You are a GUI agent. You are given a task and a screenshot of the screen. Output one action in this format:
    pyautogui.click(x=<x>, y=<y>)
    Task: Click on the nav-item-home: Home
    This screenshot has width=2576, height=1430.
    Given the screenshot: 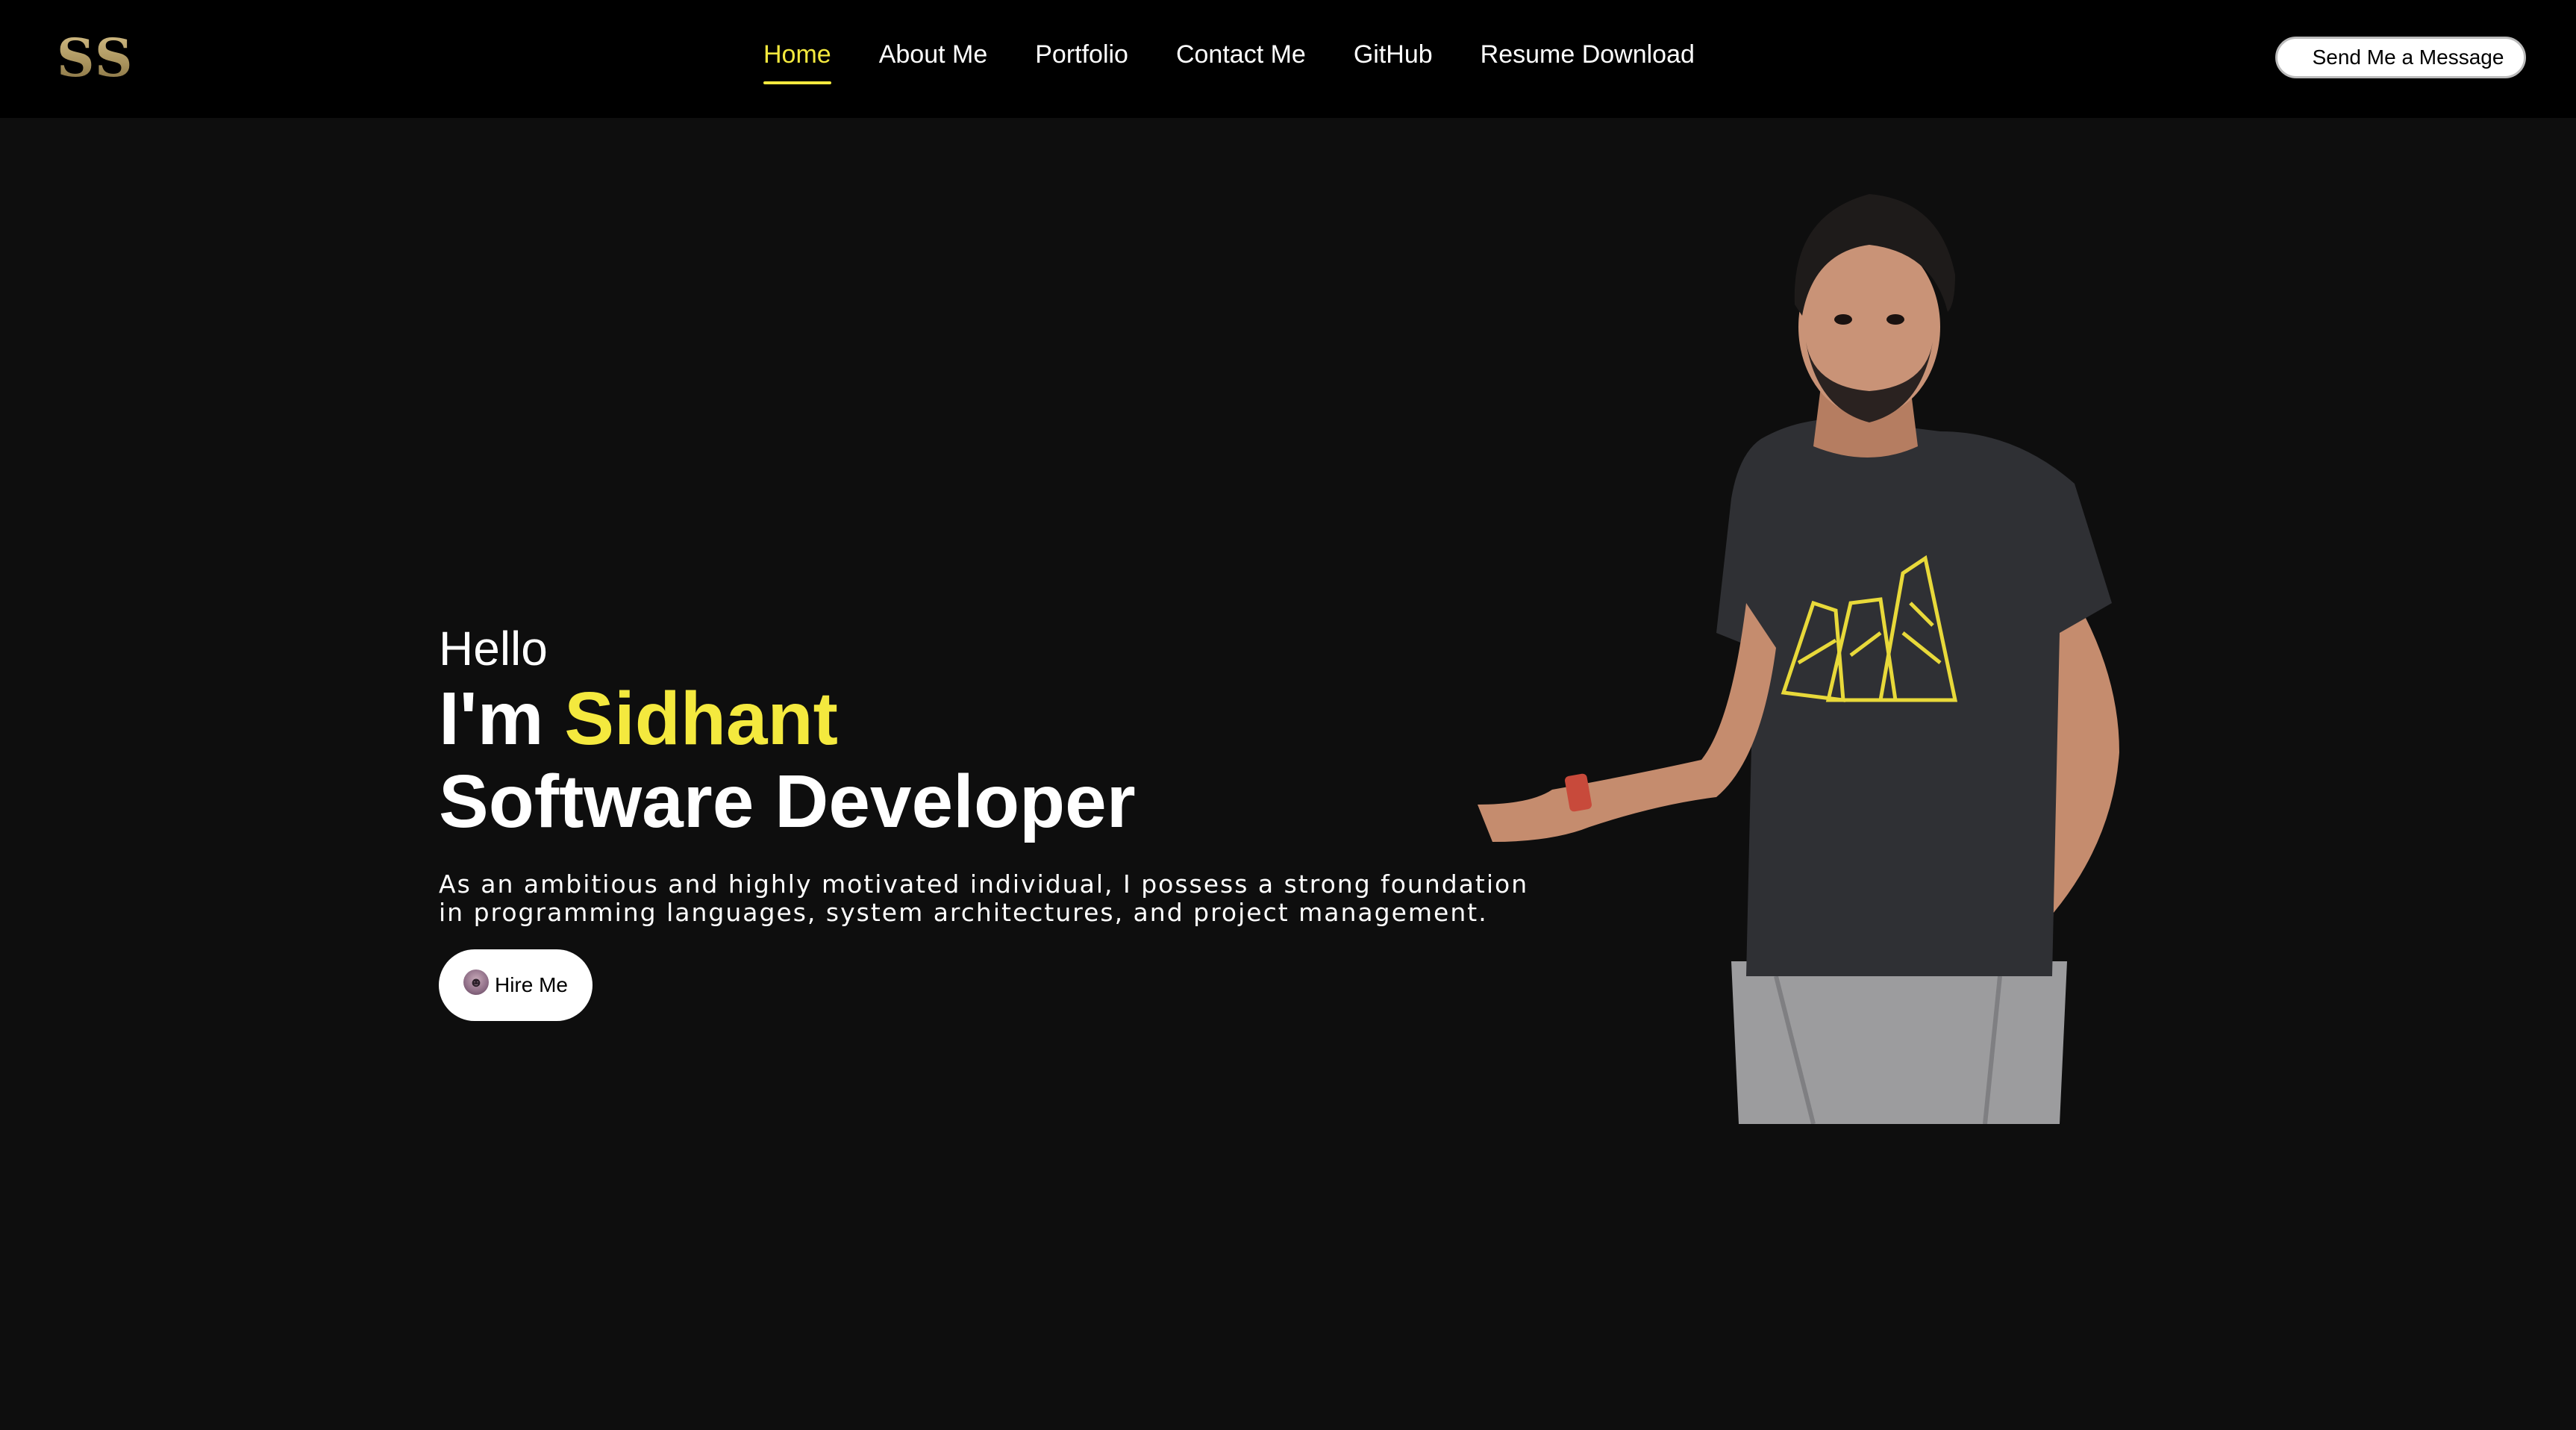 What is the action you would take?
    pyautogui.click(x=797, y=62)
    